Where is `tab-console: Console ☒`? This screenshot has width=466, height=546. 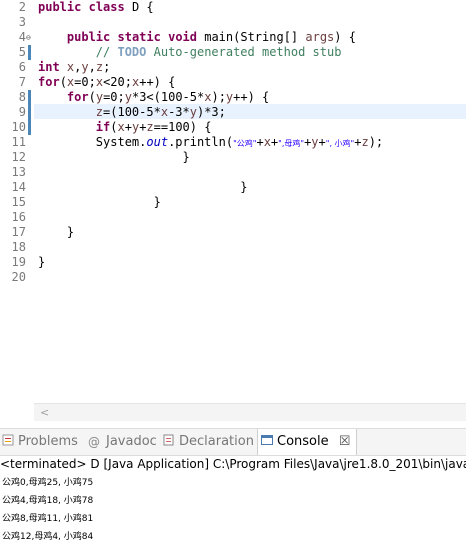
tab-console: Console ☒ is located at coordinates (307, 442).